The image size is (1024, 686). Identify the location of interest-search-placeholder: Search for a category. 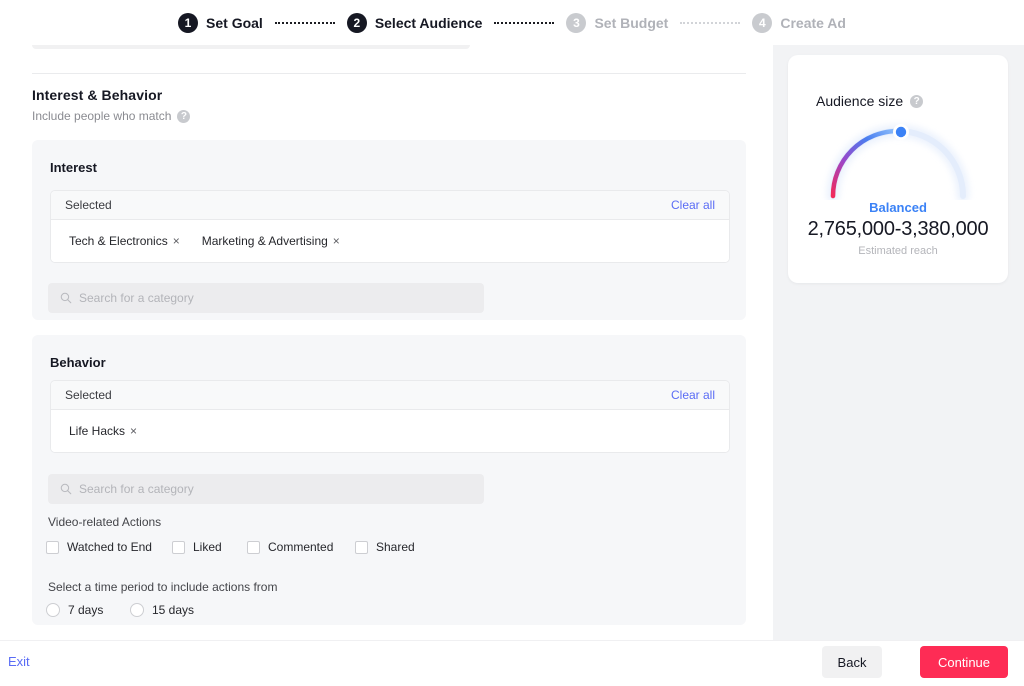
(136, 298).